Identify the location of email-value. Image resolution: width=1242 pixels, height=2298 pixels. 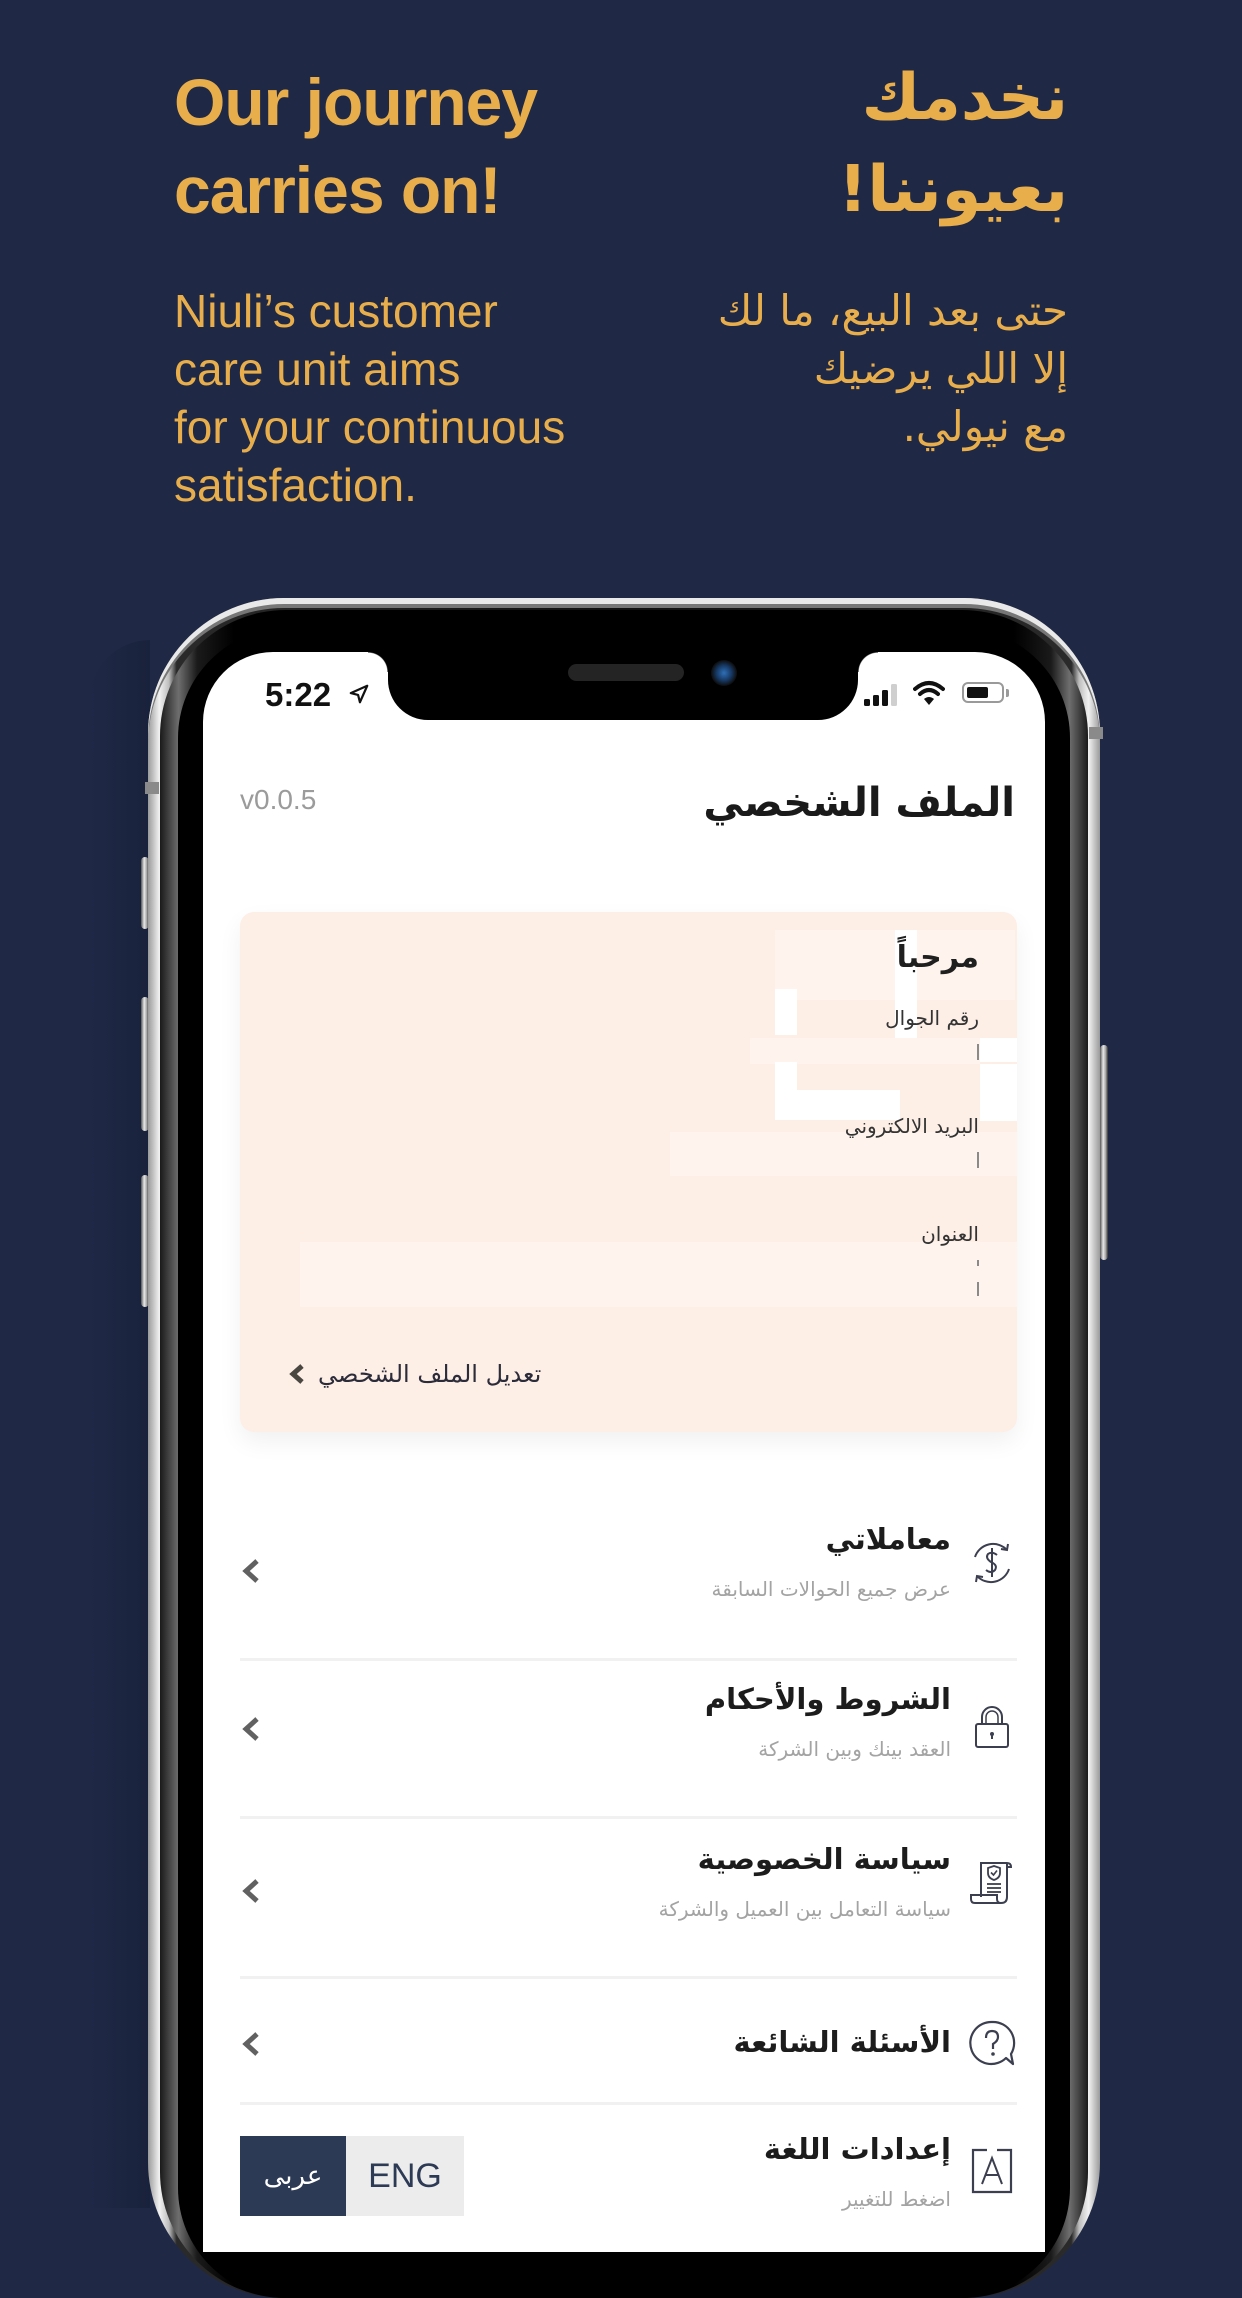
(978, 1160).